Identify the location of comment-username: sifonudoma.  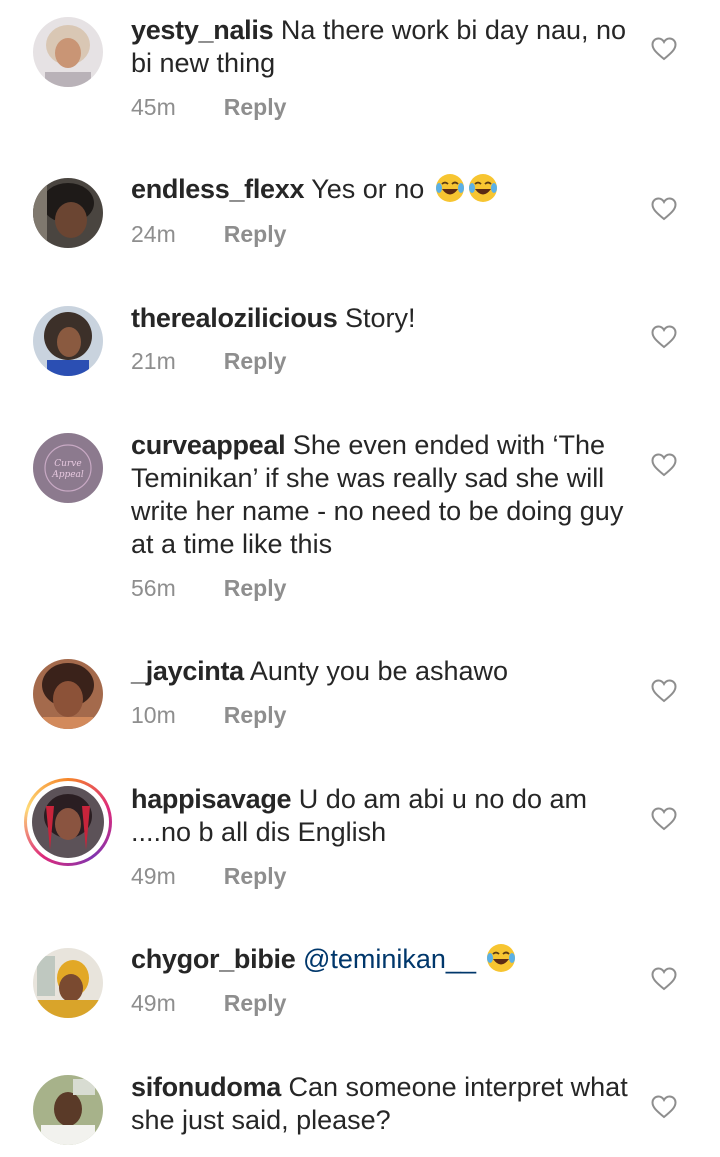
(206, 1087).